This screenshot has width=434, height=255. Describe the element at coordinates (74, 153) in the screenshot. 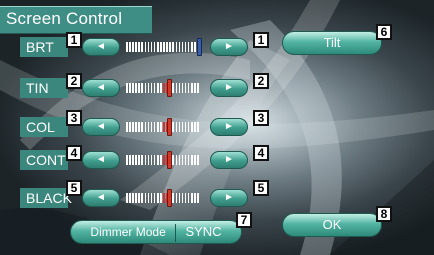

I see `callout-4: 4` at that location.